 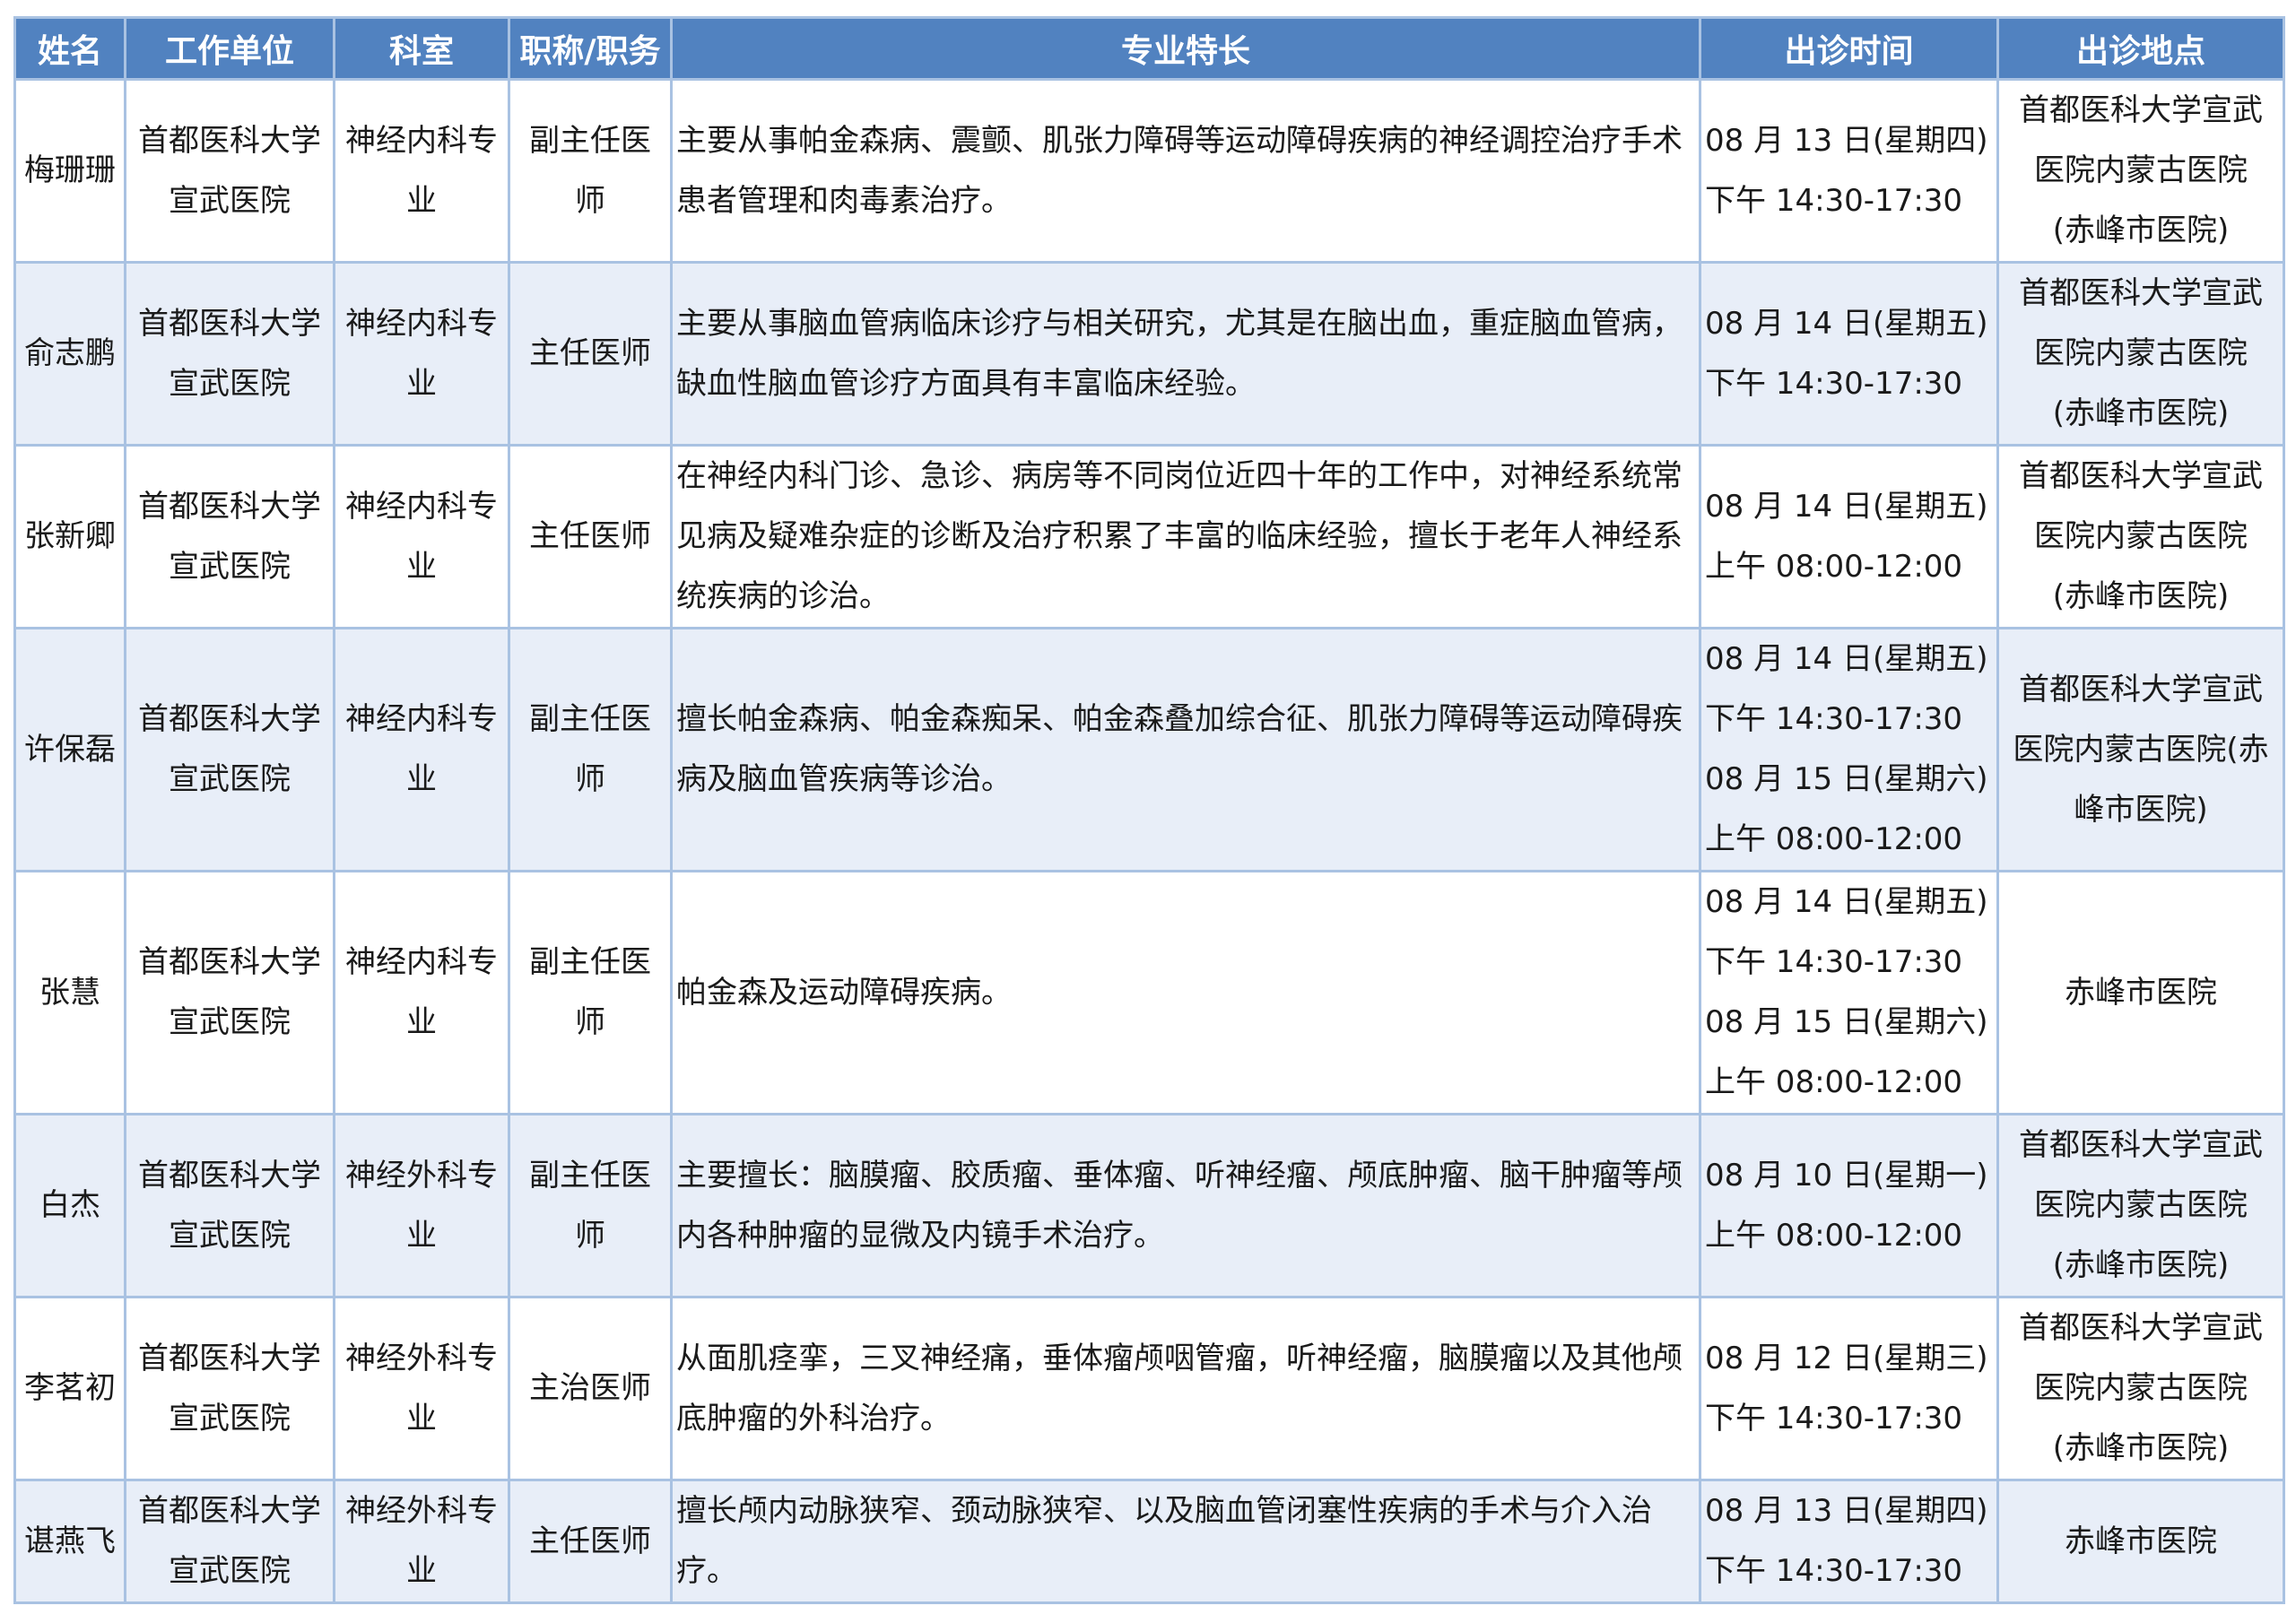 What do you see at coordinates (1849, 171) in the screenshot?
I see `cell-time: 08 月 13 日(星期四) 下午 14:30-17:30` at bounding box center [1849, 171].